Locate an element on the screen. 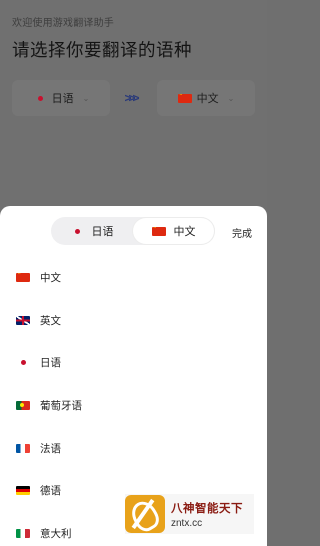  language-item-portuguese: 葡萄牙语 is located at coordinates (133, 405).